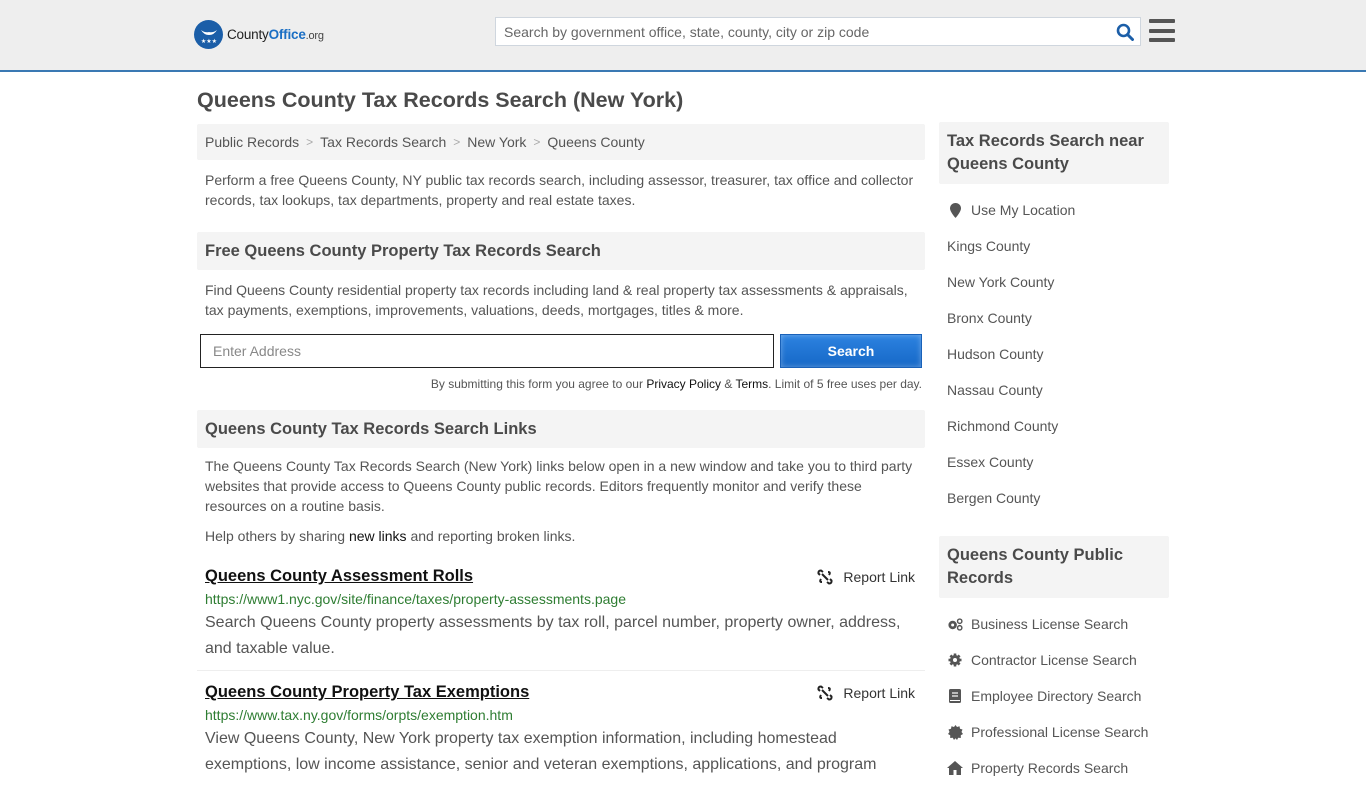 Image resolution: width=1366 pixels, height=786 pixels. What do you see at coordinates (1054, 498) in the screenshot?
I see `nearby-item: Bergen County` at bounding box center [1054, 498].